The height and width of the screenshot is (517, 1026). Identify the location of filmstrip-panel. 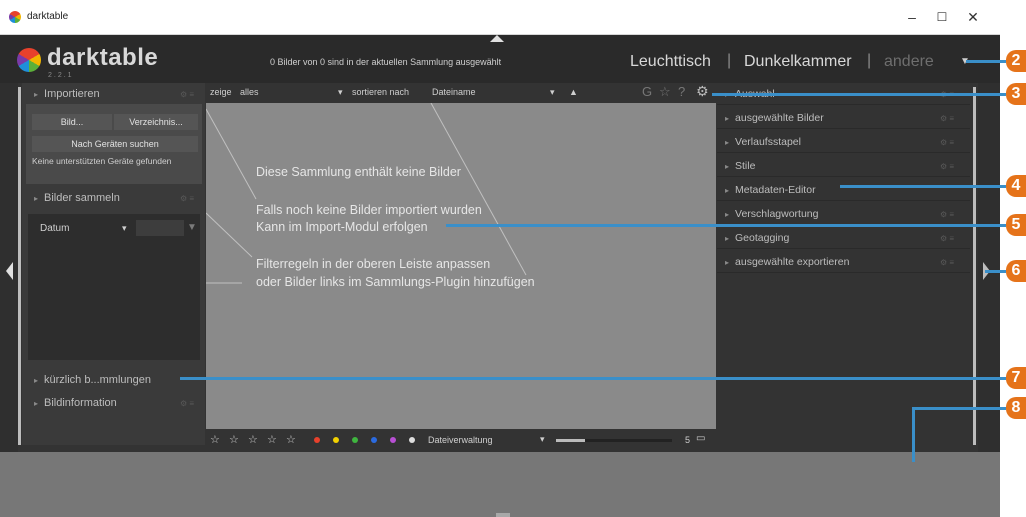
(500, 484).